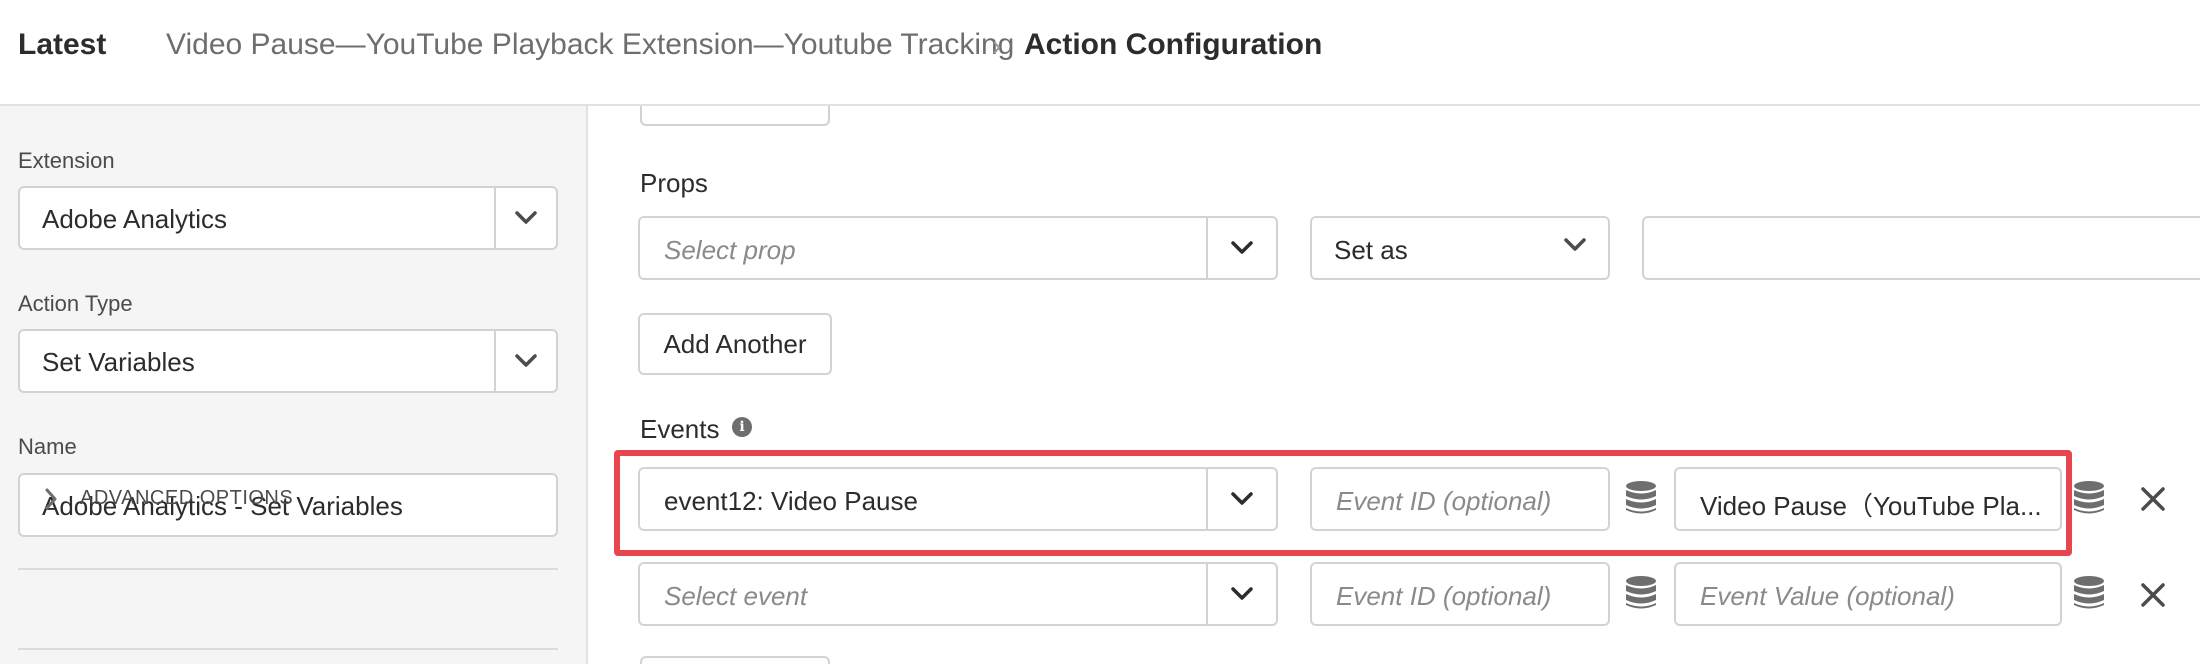 Image resolution: width=2200 pixels, height=664 pixels. I want to click on event-id-placeholder: Event ID (optional), so click(1444, 596).